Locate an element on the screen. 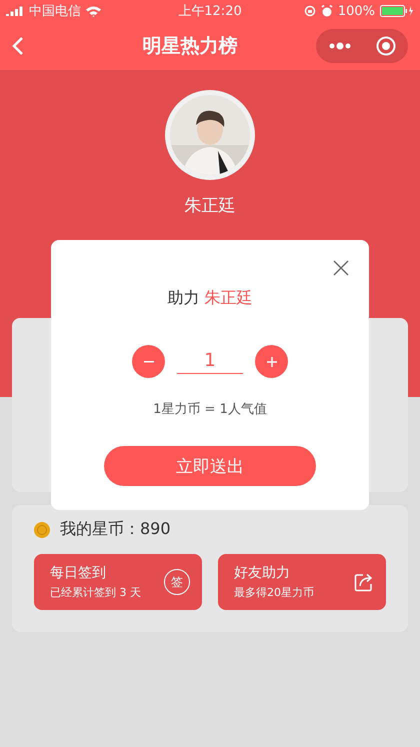 This screenshot has width=420, height=747. close-target-icon is located at coordinates (386, 46).